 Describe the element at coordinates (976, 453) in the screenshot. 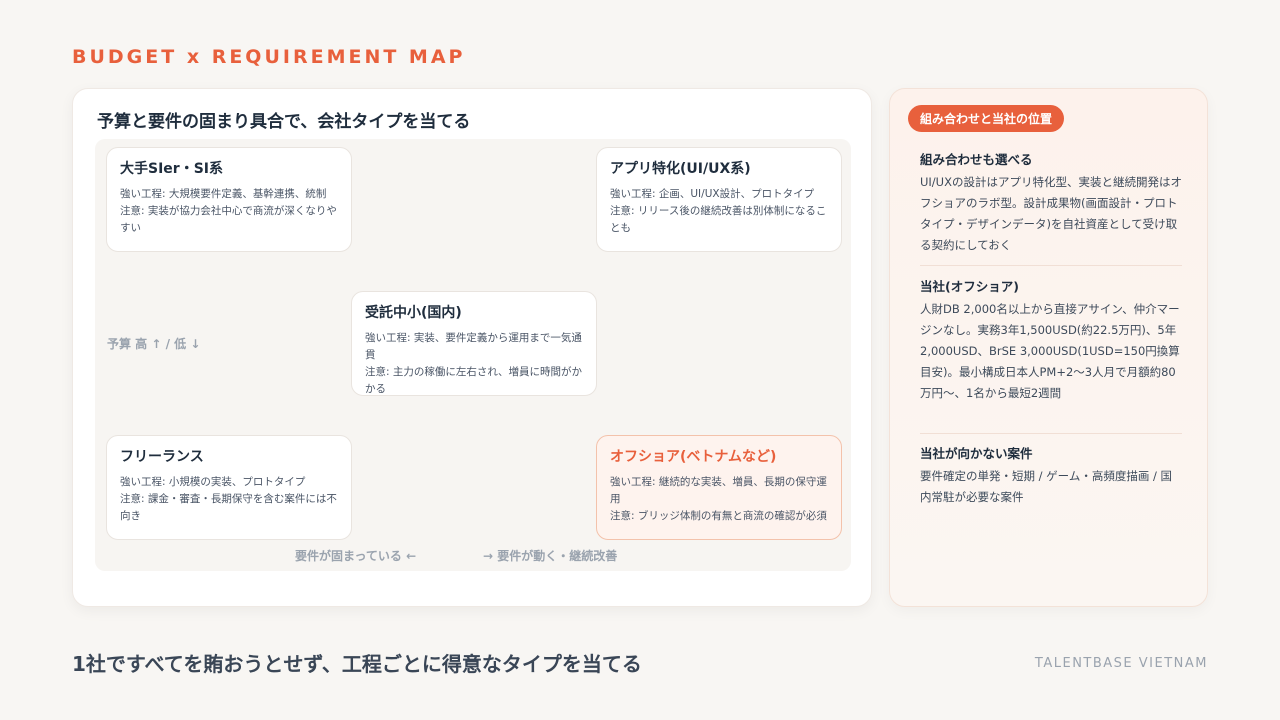

I see `side-section-heading: 当社が向かない案件` at that location.